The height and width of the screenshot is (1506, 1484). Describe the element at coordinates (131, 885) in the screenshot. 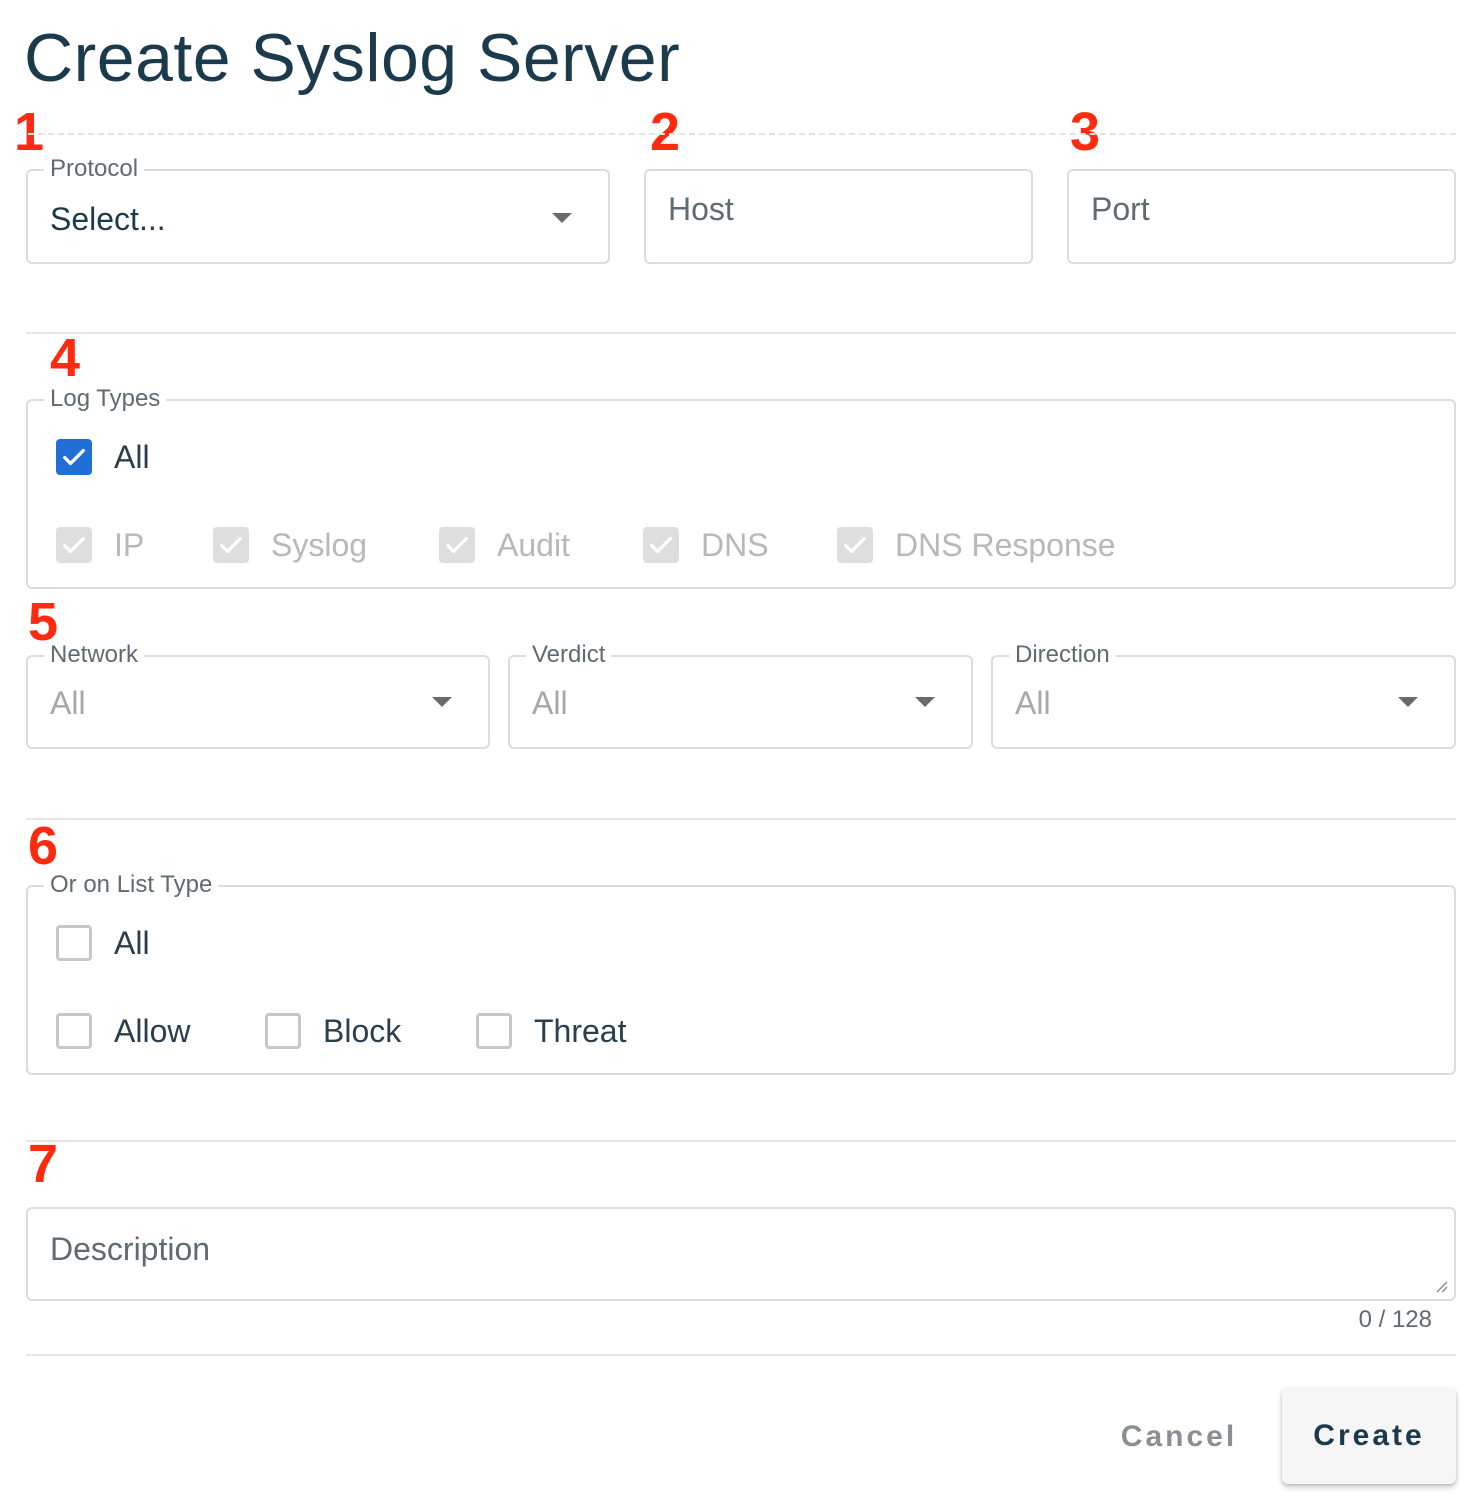

I see `list-type-label: Or on List Type` at that location.